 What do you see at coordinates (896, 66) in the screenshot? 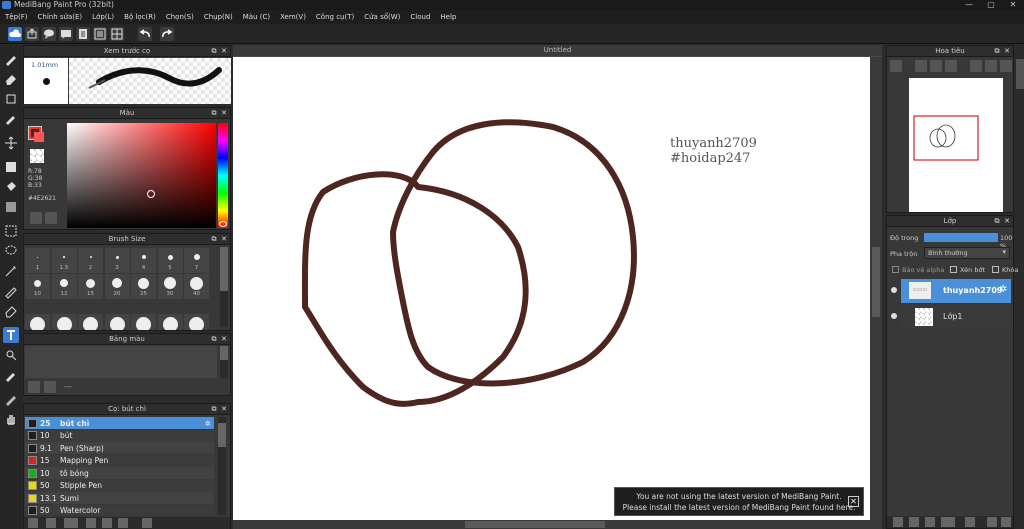
I see `zoom-in-icon` at bounding box center [896, 66].